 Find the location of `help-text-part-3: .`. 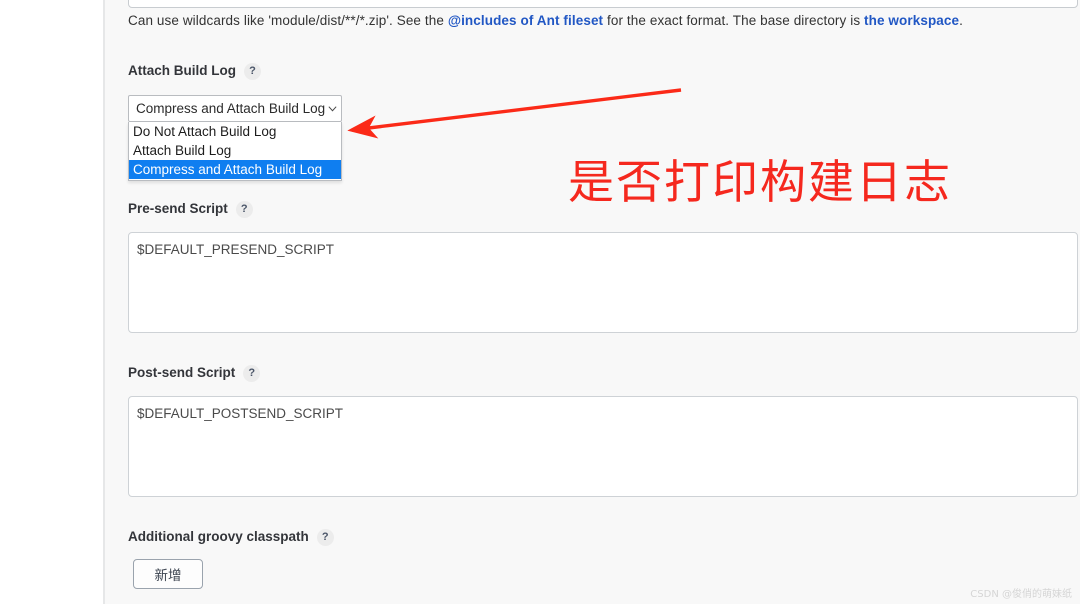

help-text-part-3: . is located at coordinates (961, 20).